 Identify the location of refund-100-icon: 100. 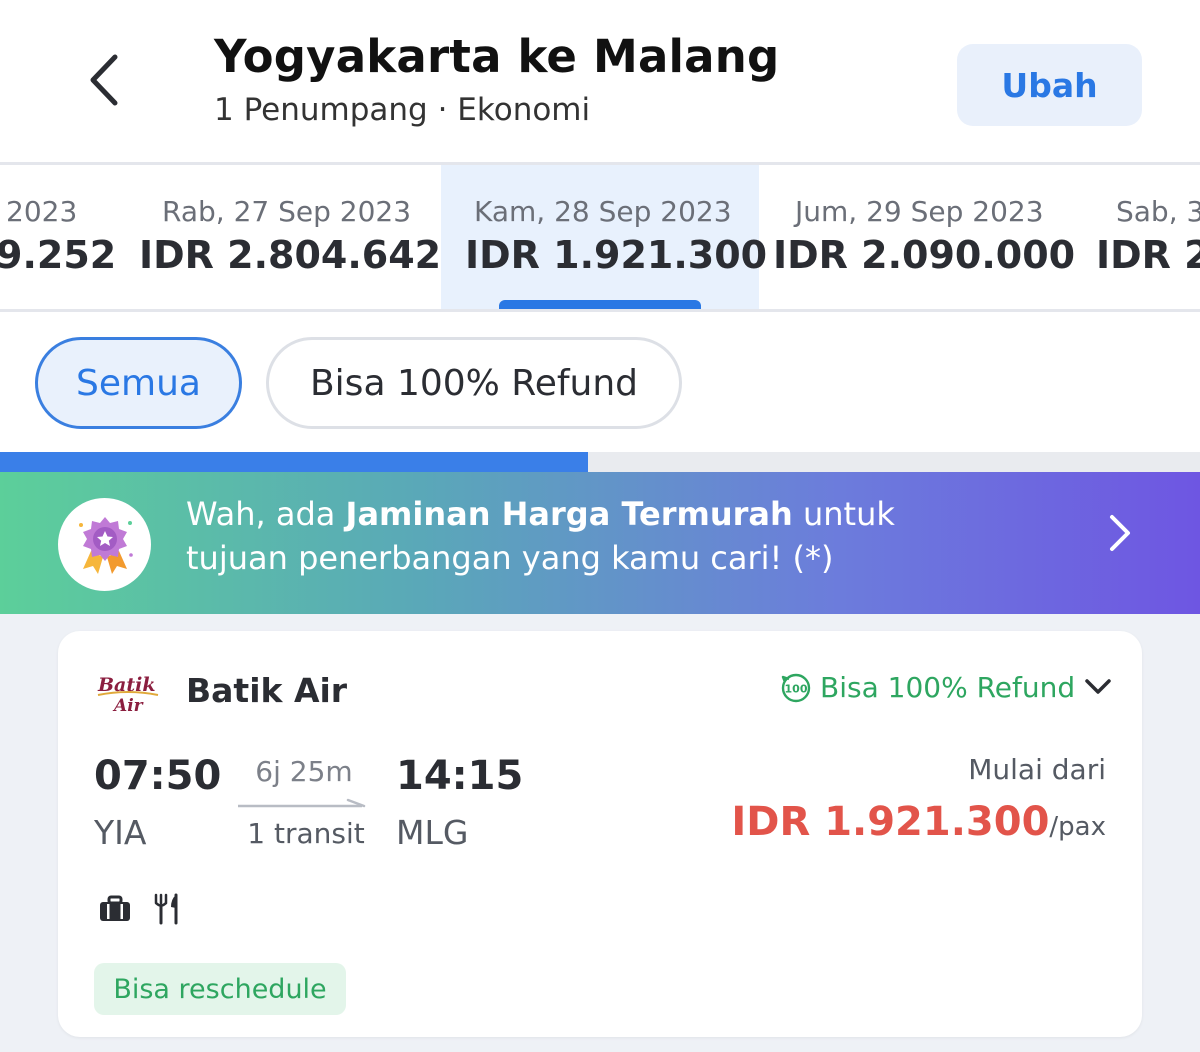
(796, 687).